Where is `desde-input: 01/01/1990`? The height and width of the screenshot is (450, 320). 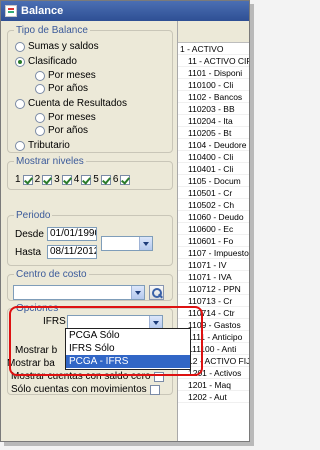 desde-input: 01/01/1990 is located at coordinates (72, 234).